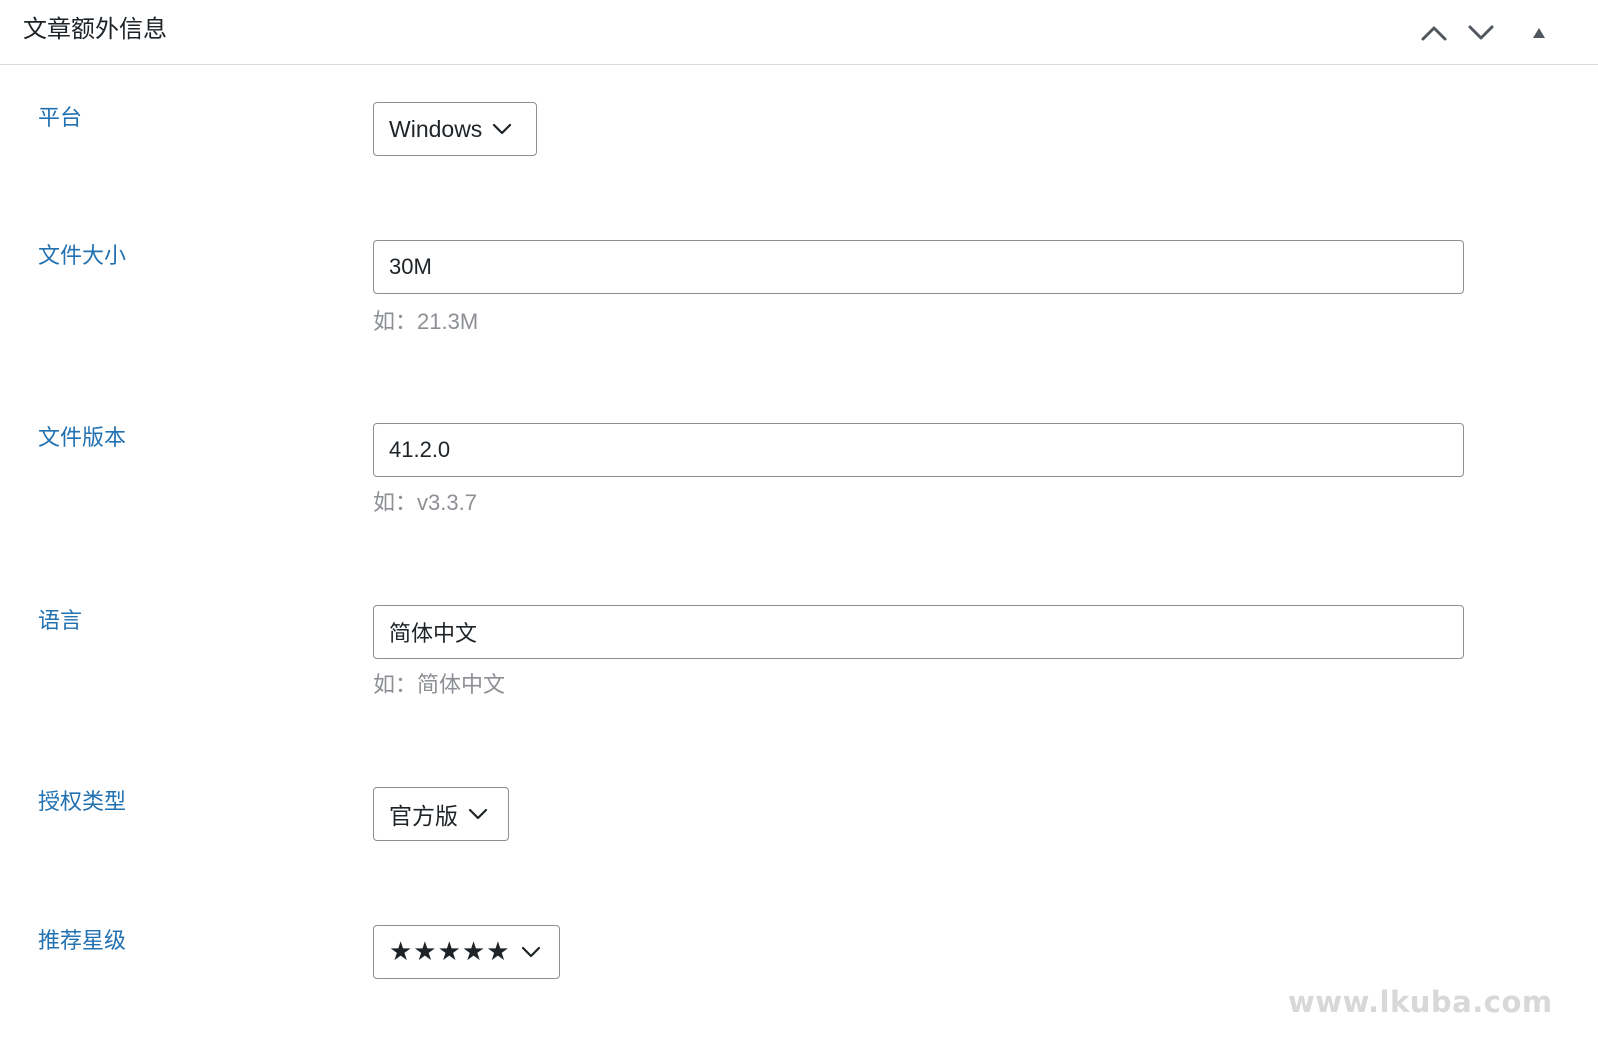 Image resolution: width=1598 pixels, height=1047 pixels. I want to click on platform-label: 平台, so click(60, 117).